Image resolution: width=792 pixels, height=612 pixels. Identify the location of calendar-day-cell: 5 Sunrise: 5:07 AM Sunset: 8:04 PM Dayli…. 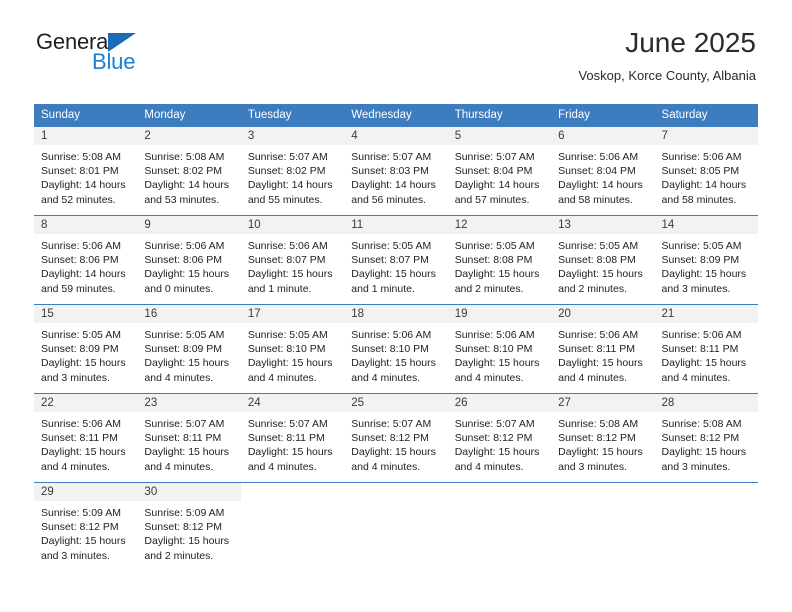
(499, 171).